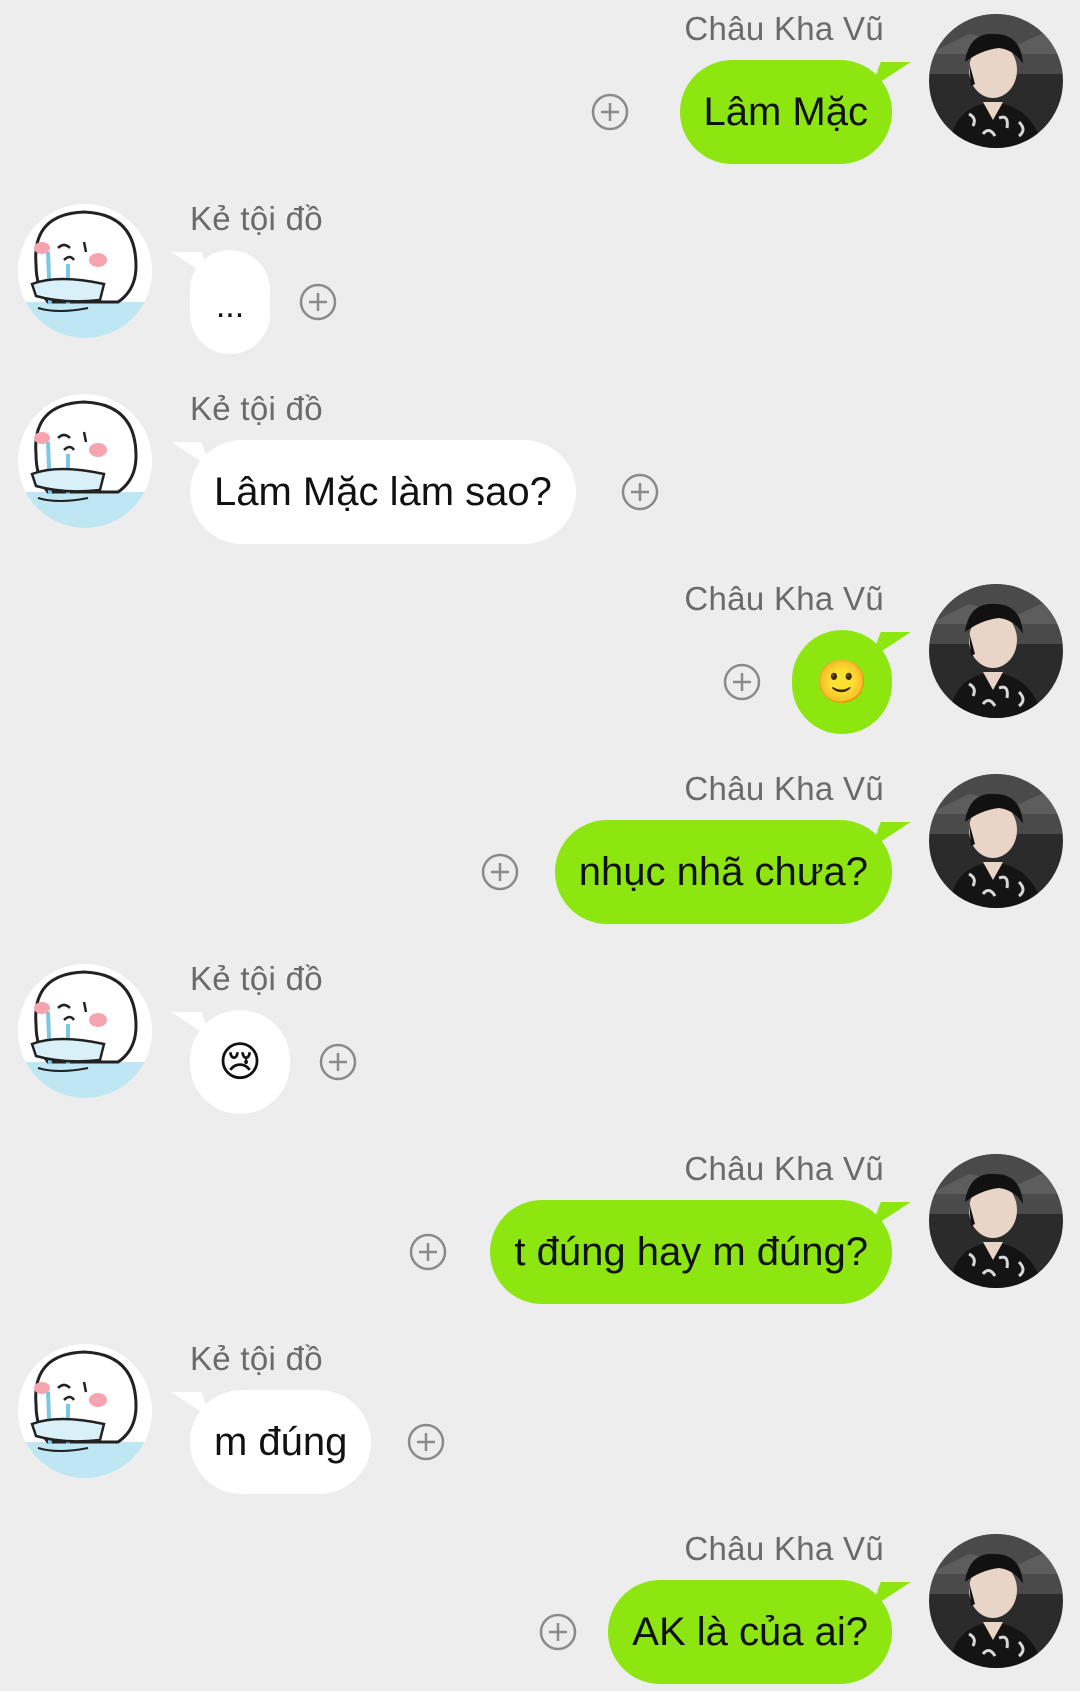  What do you see at coordinates (540, 92) in the screenshot?
I see `message-row: Châu Kha Vũ Lâm Mặc` at bounding box center [540, 92].